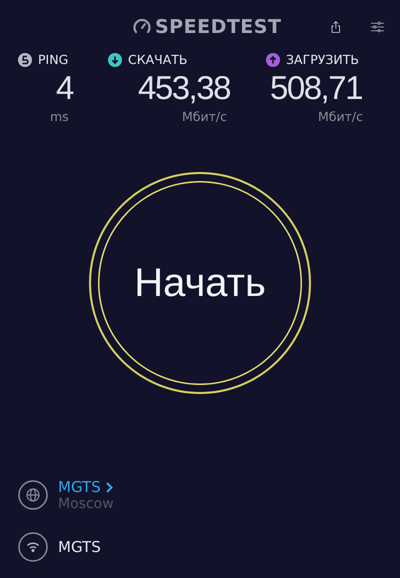 This screenshot has width=400, height=578. I want to click on metric-label: PING, so click(53, 59).